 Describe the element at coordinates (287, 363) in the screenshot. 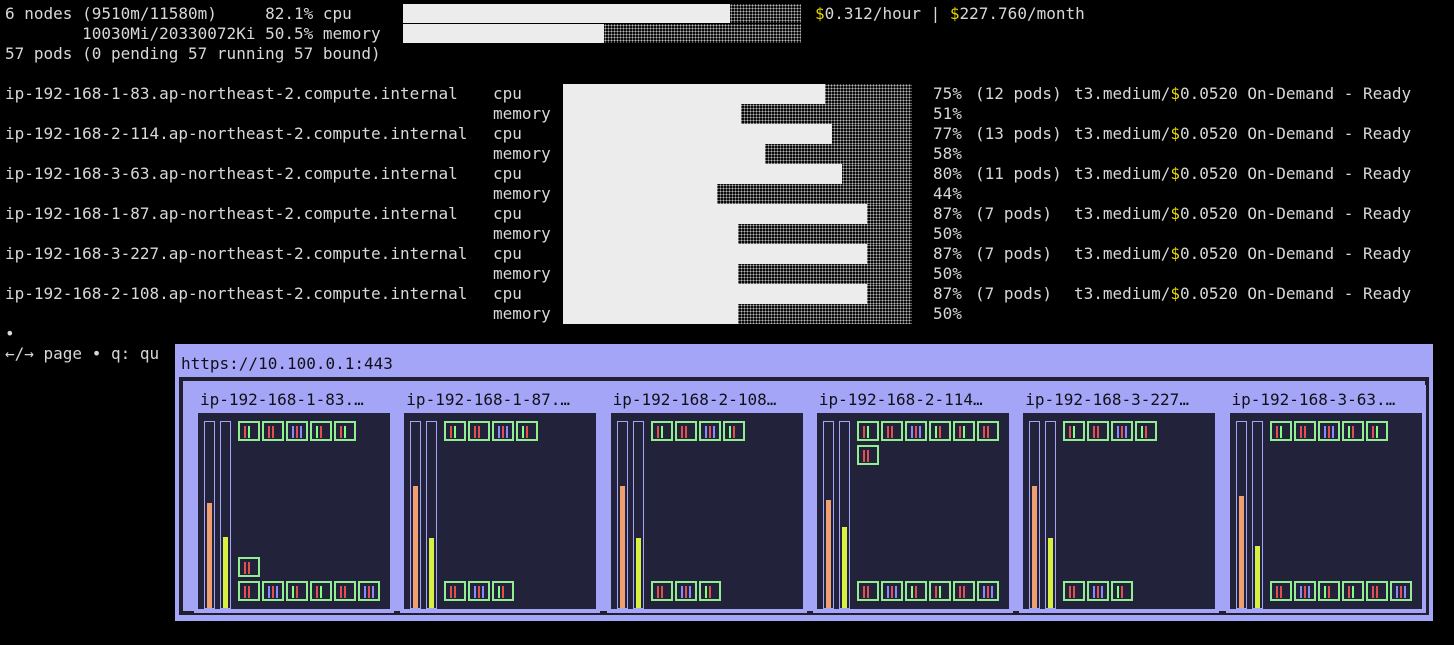

I see `api-url: https://10.100.0.1:443` at that location.